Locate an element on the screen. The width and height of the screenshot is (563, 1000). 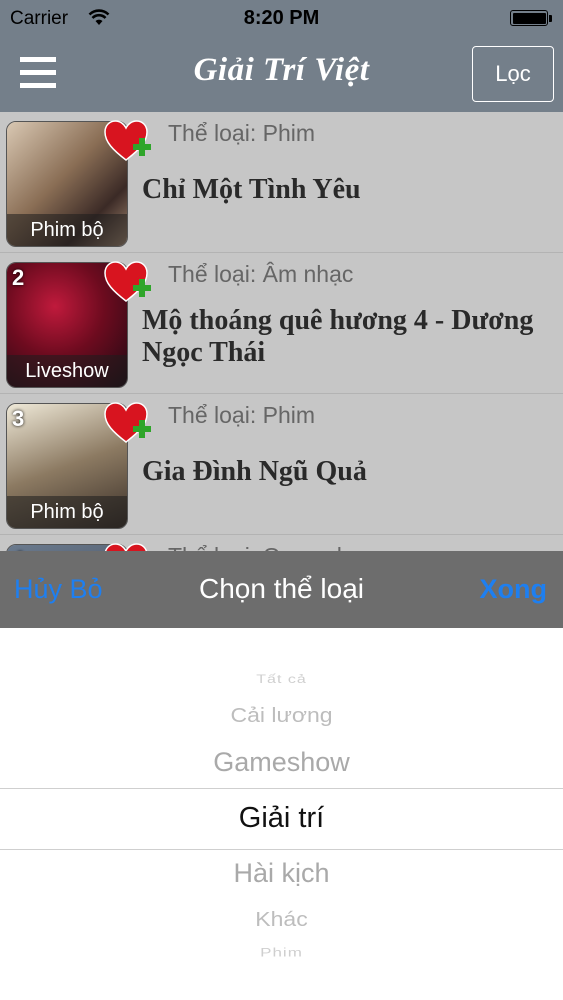
list-item: Phim bộ Thể loại: Phim Chỉ Một Tình Yêu is located at coordinates (281, 182).